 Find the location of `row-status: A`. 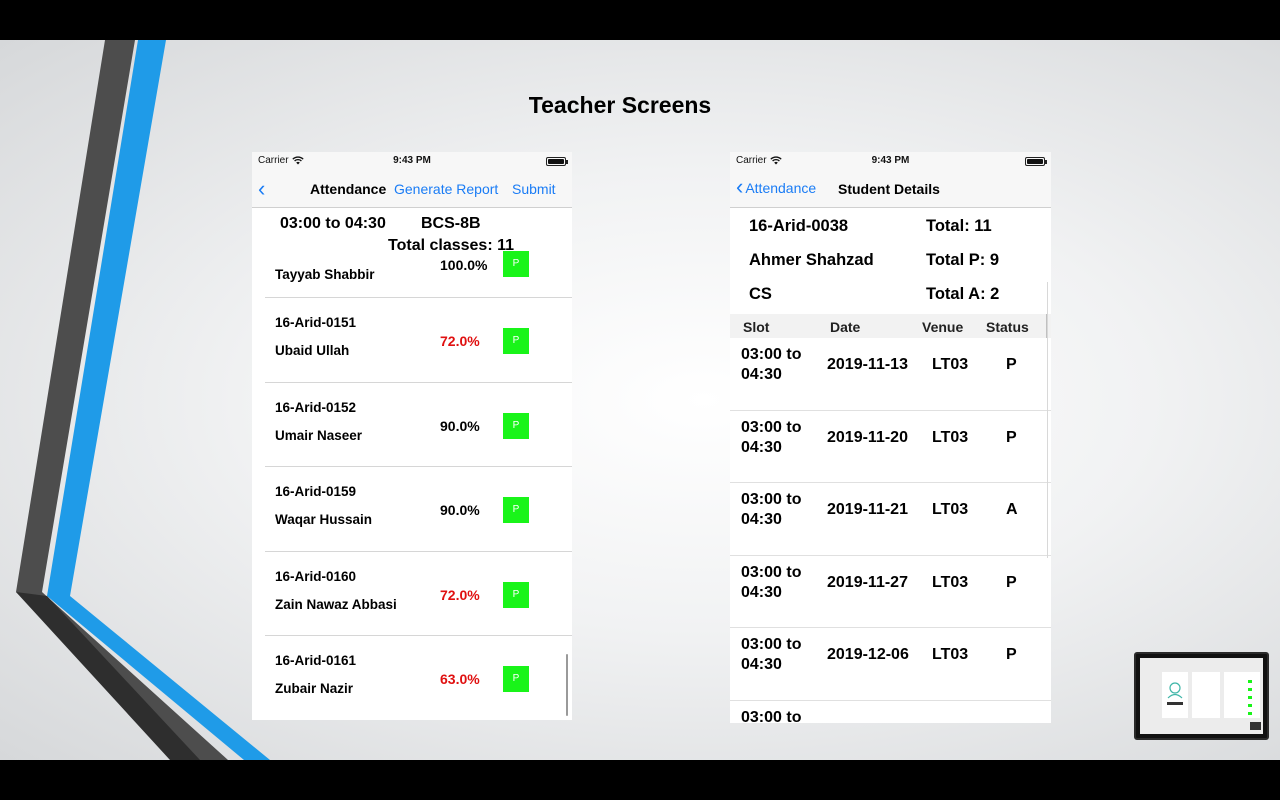

row-status: A is located at coordinates (1012, 509).